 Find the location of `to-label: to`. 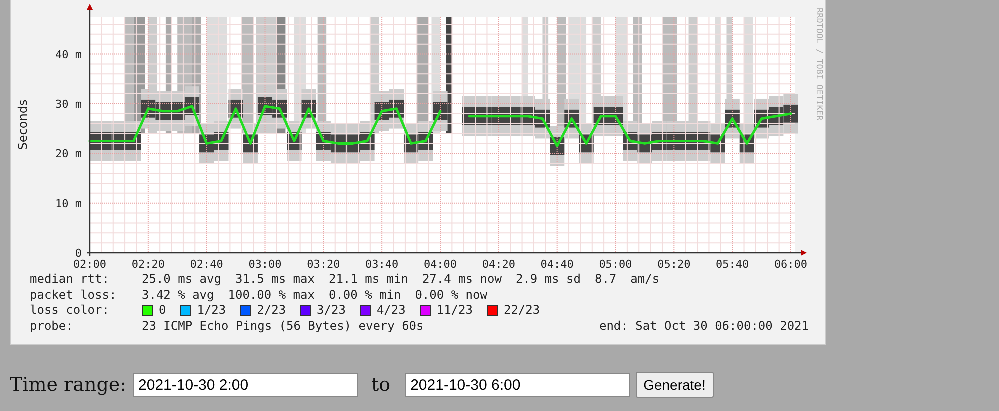

to-label: to is located at coordinates (381, 385).